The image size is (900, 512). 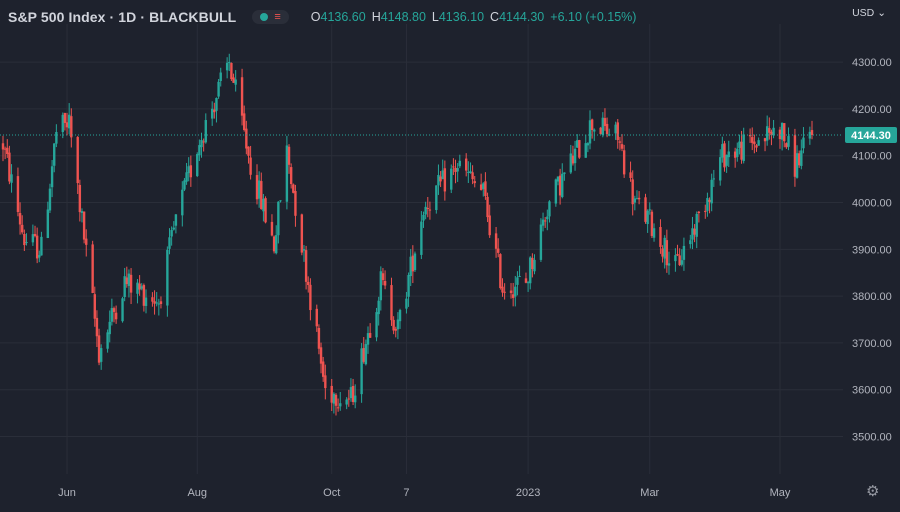 I want to click on y-tick-label: 4300.00, so click(x=872, y=63).